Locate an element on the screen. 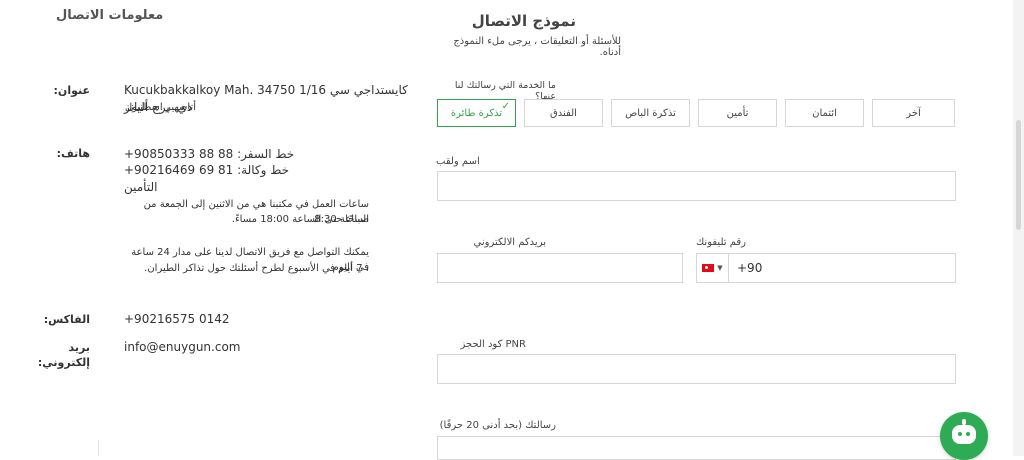  option-credit: ائتمان is located at coordinates (824, 113).